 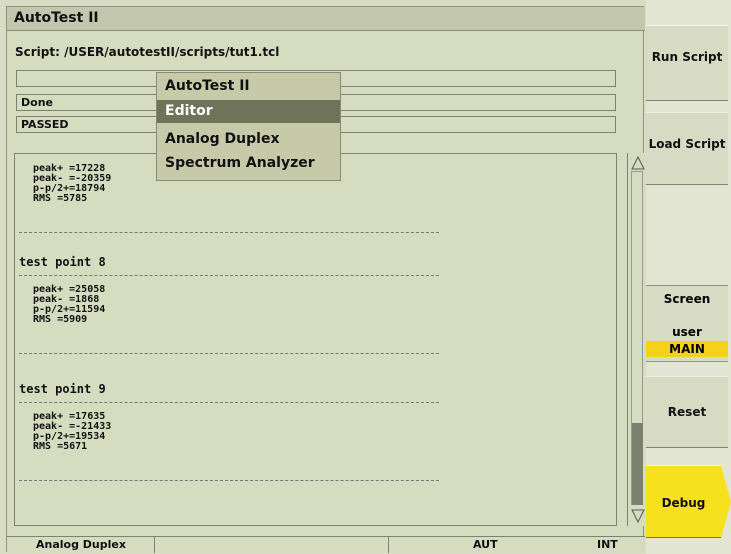 I want to click on vertical-scrollbar, so click(x=637, y=339).